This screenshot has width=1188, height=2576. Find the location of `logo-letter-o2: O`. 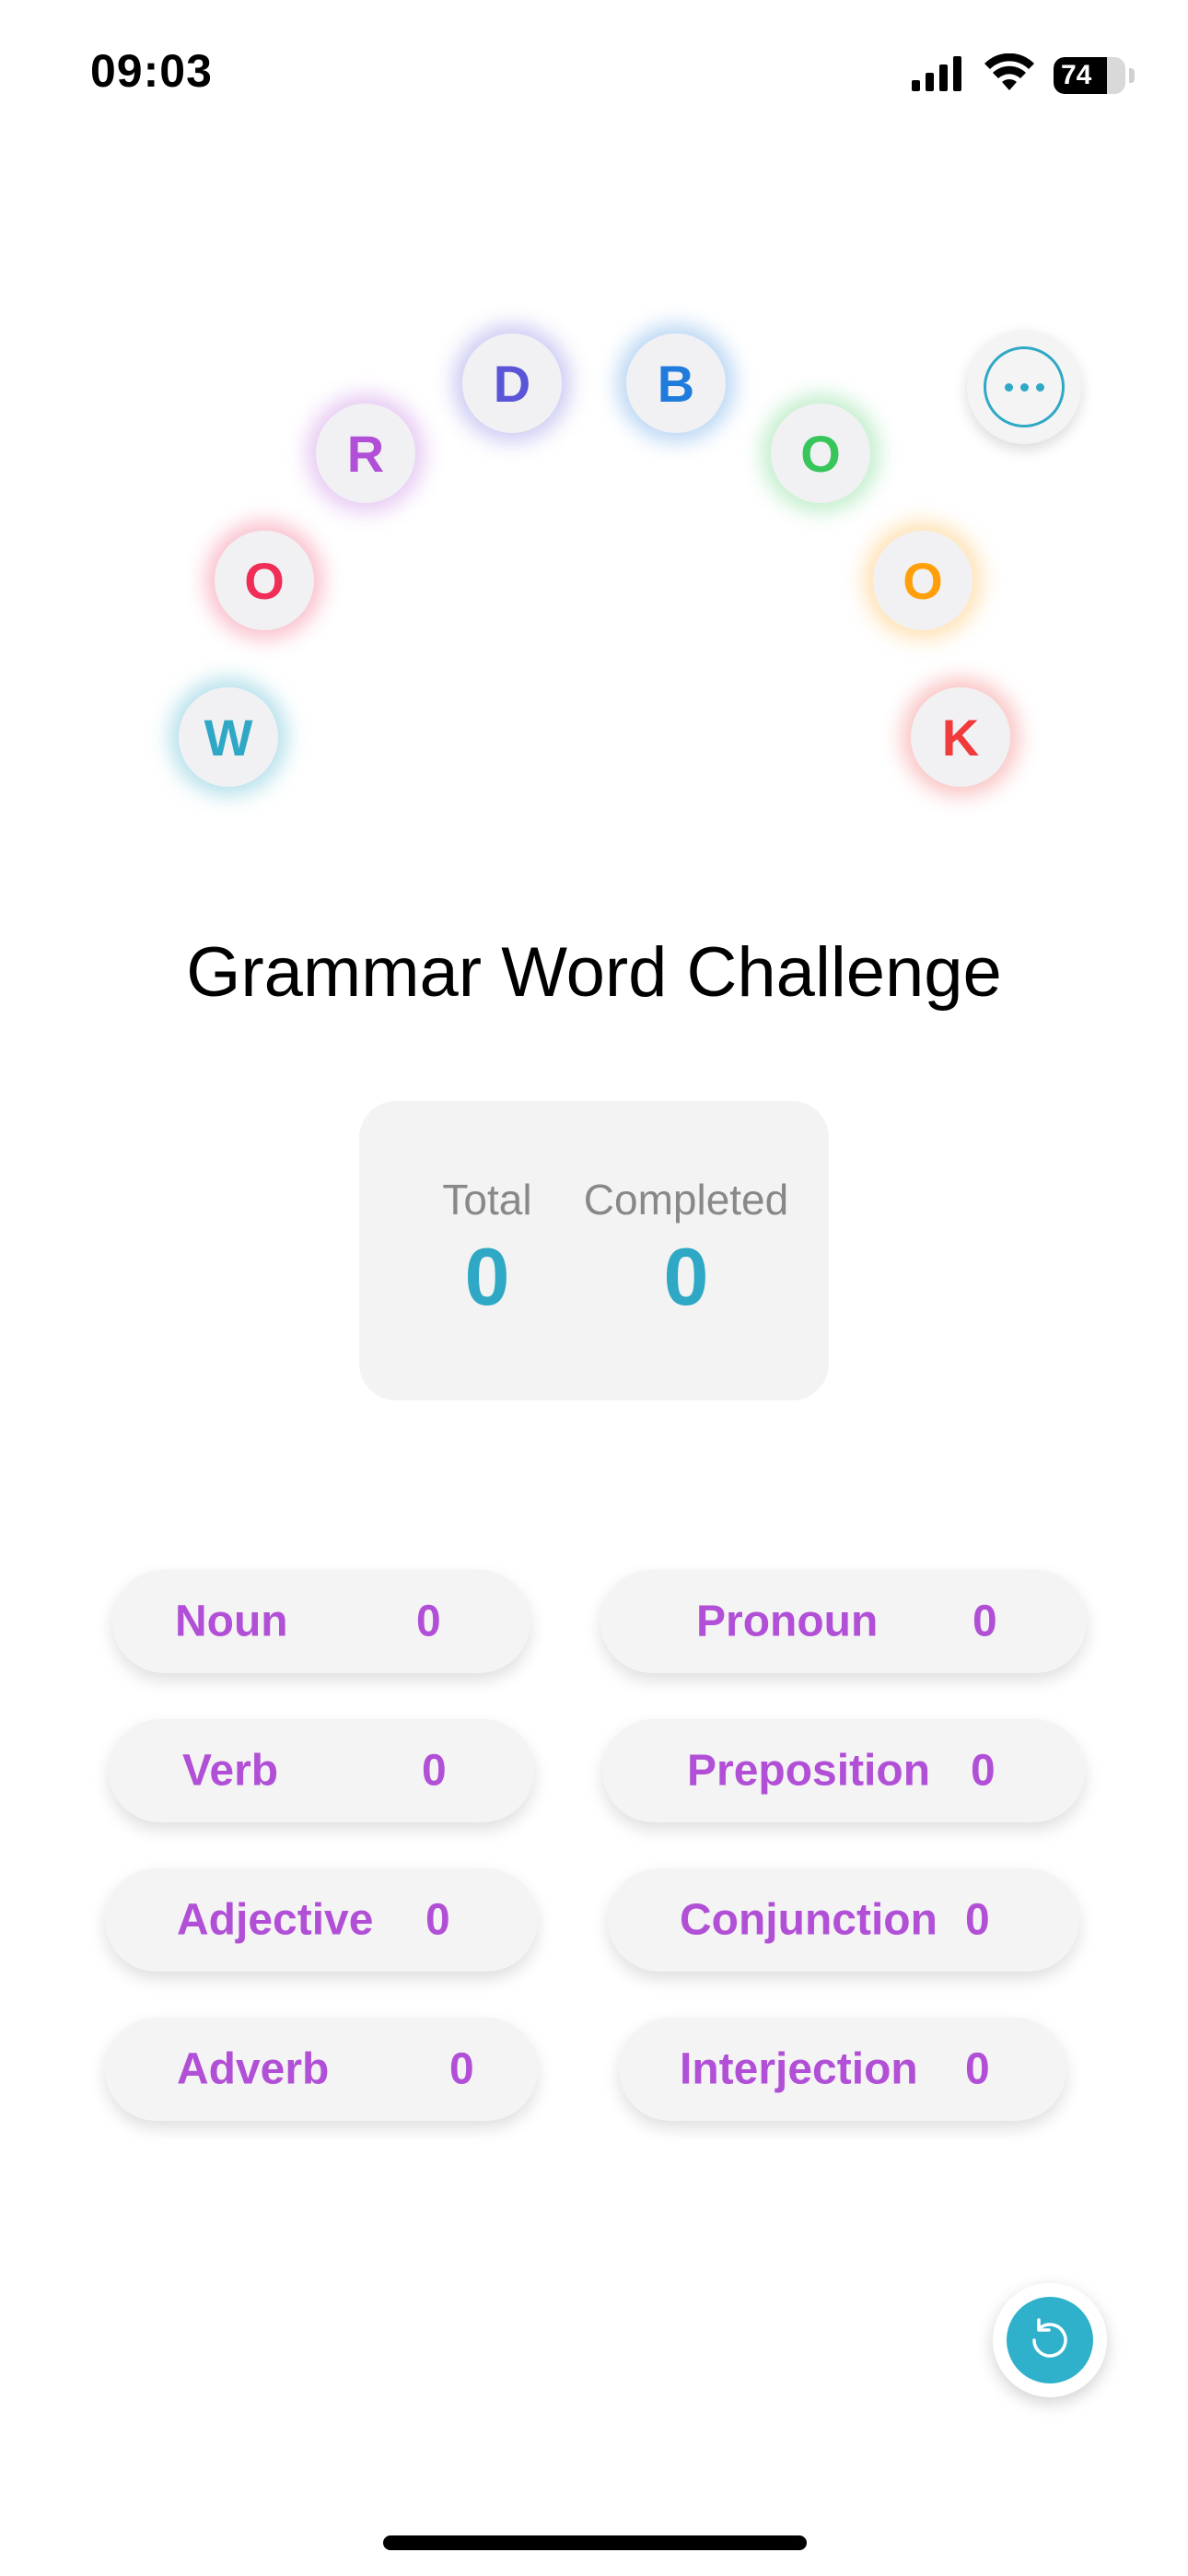

logo-letter-o2: O is located at coordinates (821, 453).